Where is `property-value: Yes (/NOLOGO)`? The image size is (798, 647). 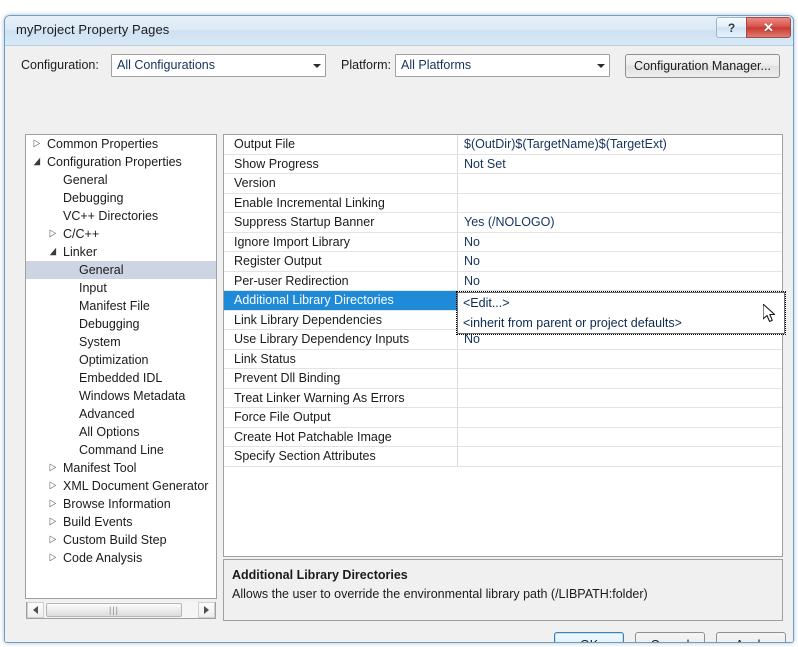 property-value: Yes (/NOLOGO) is located at coordinates (620, 222).